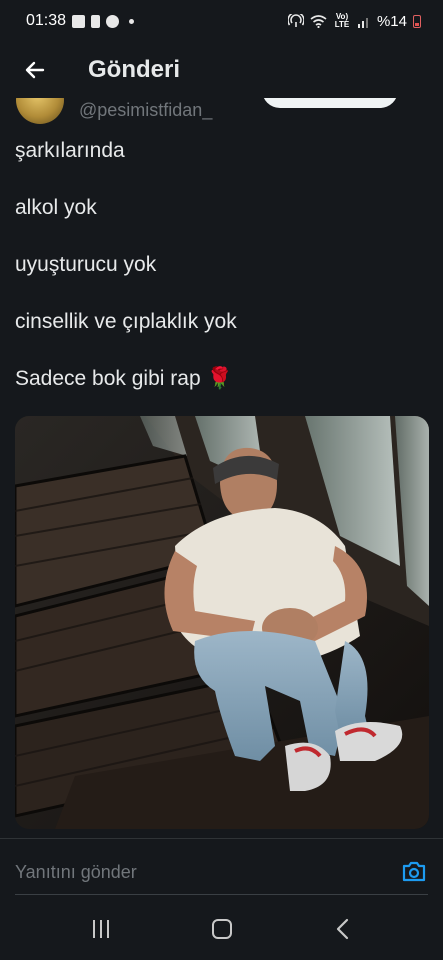 The image size is (443, 960). What do you see at coordinates (417, 21) in the screenshot?
I see `battery-icon` at bounding box center [417, 21].